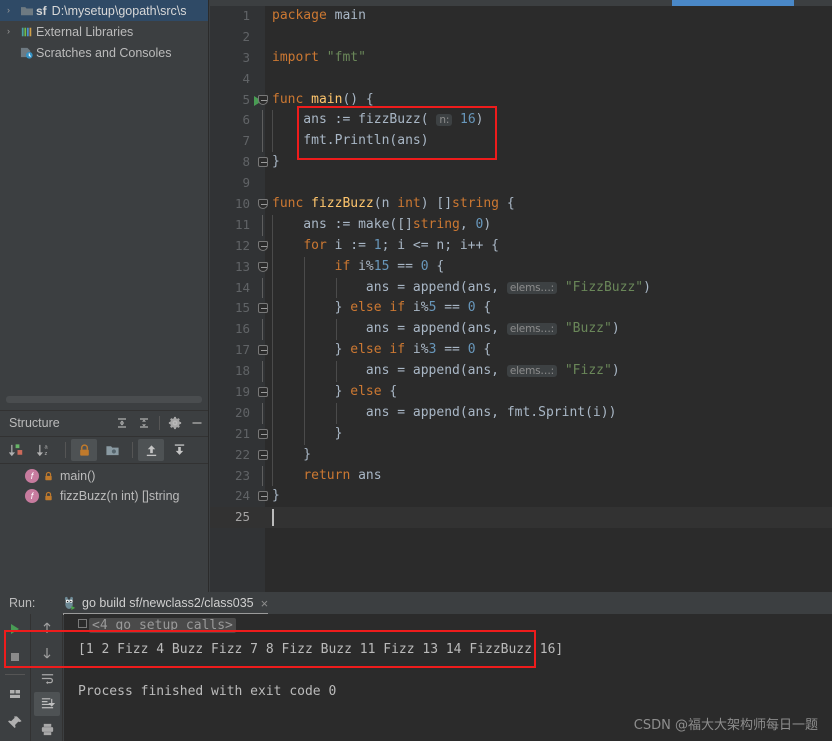 The width and height of the screenshot is (832, 741). Describe the element at coordinates (15, 722) in the screenshot. I see `pin-tab-button` at that location.